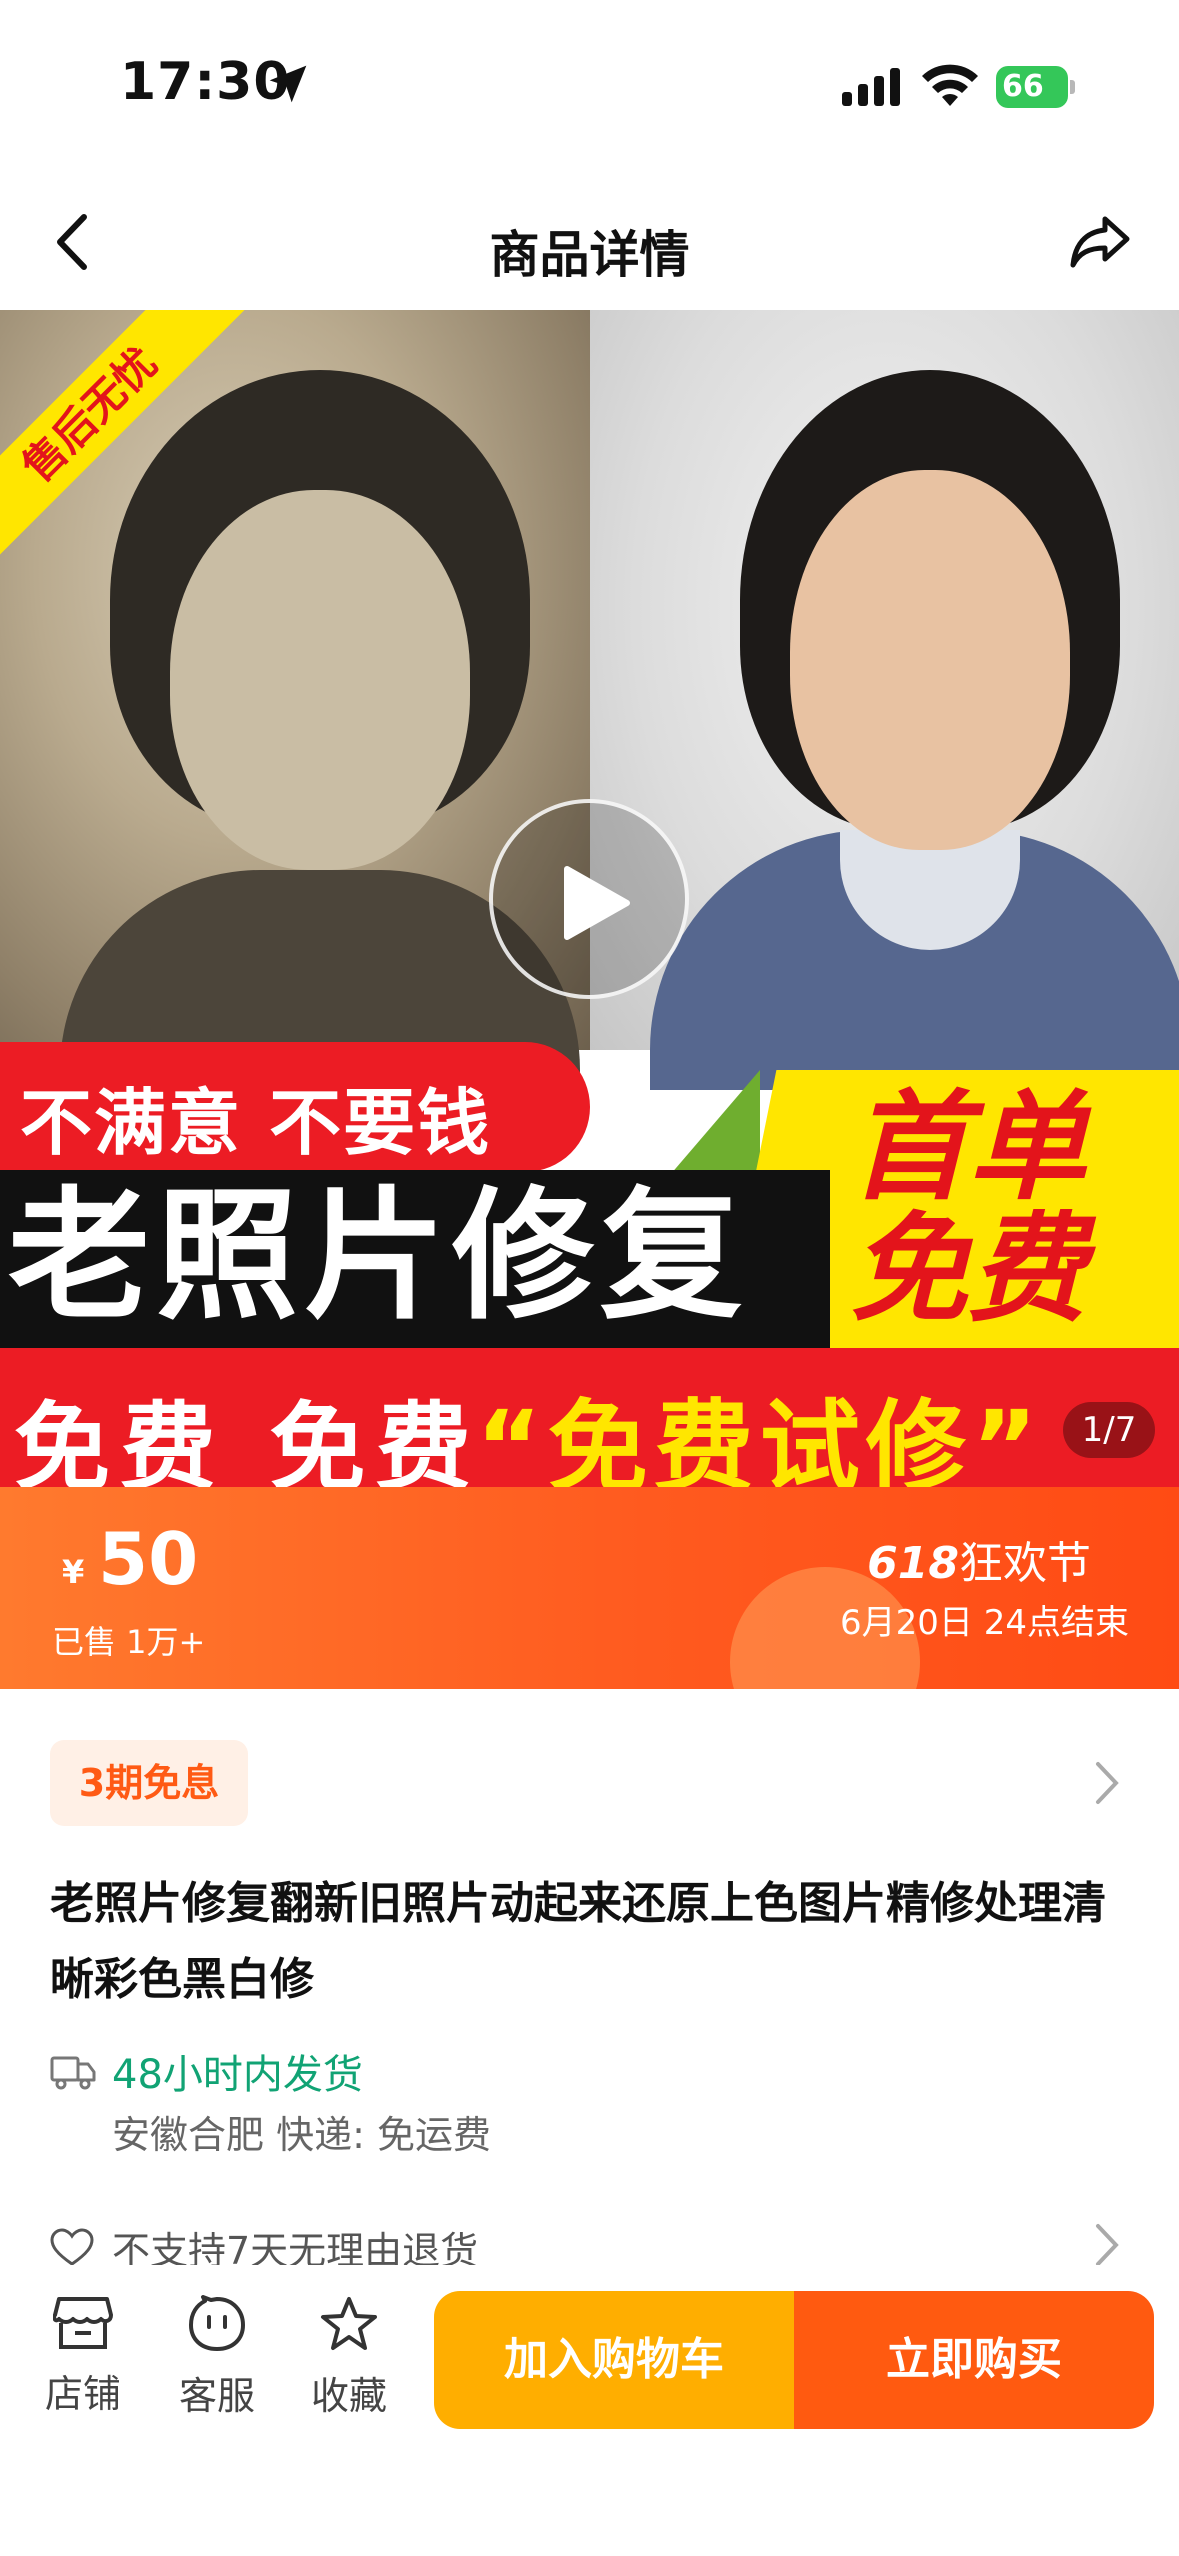 Image resolution: width=1179 pixels, height=2556 pixels. I want to click on promo-title: 618狂欢节, so click(979, 1563).